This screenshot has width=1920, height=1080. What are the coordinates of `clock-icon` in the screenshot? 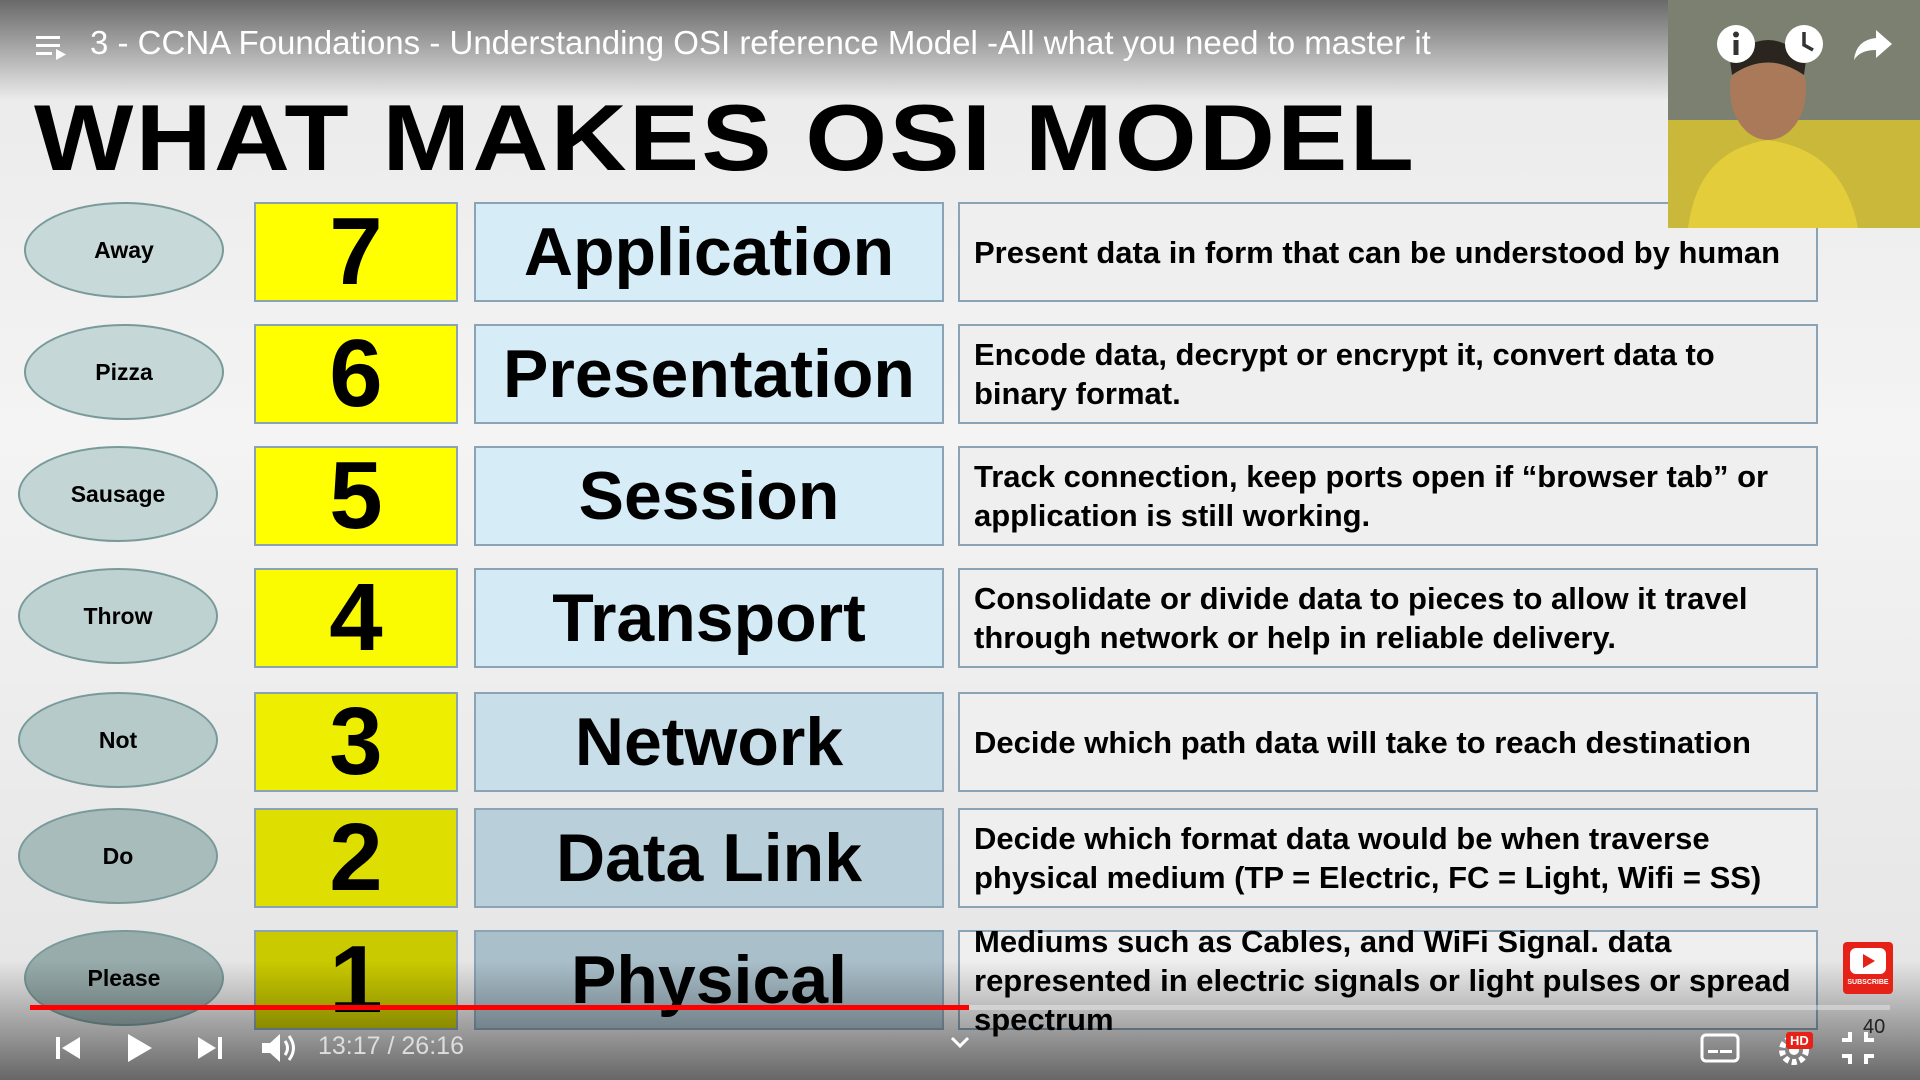 It's located at (1804, 44).